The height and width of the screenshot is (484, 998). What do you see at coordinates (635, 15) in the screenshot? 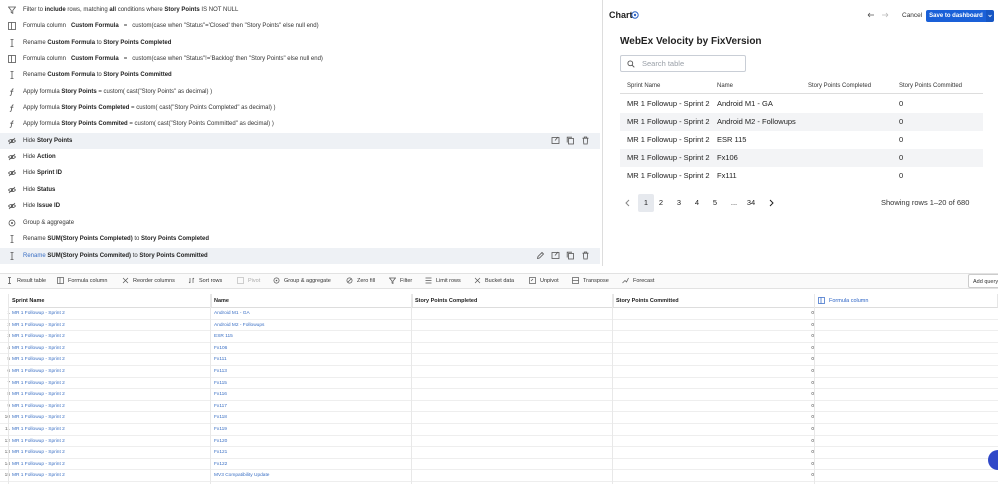
I see `gear-icon` at bounding box center [635, 15].